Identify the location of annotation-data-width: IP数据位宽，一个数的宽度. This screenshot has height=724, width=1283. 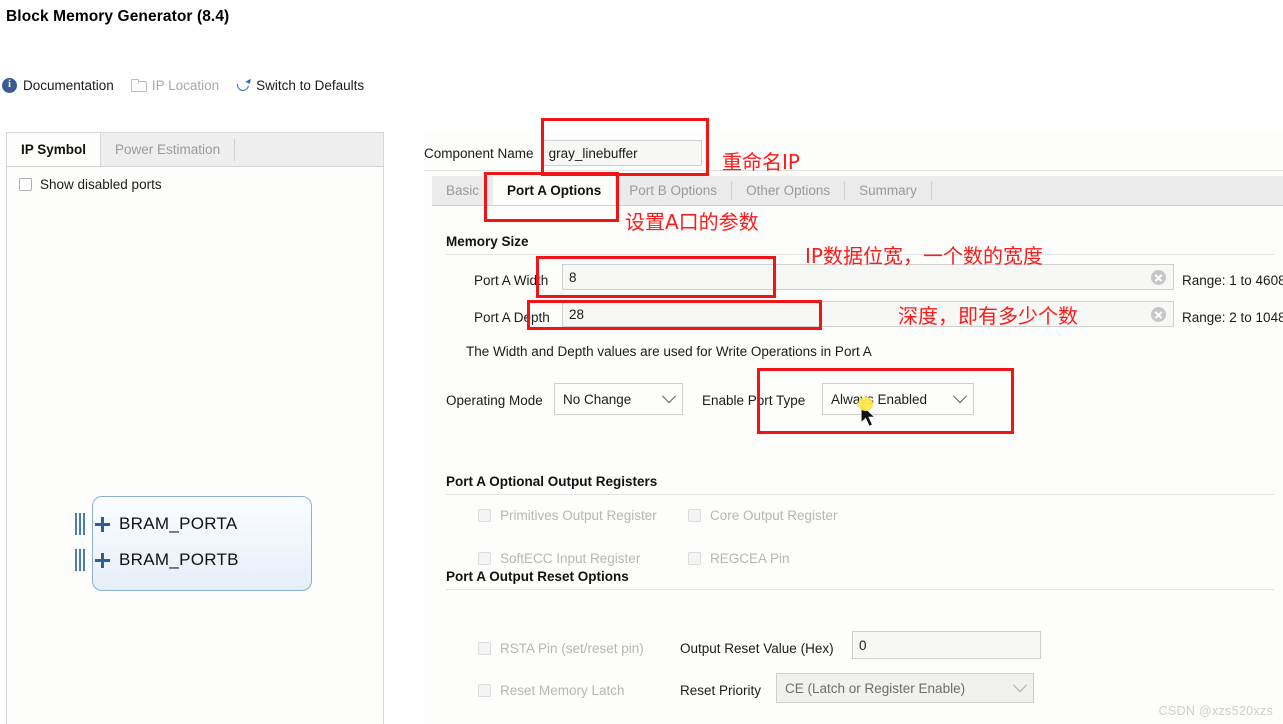
(924, 256).